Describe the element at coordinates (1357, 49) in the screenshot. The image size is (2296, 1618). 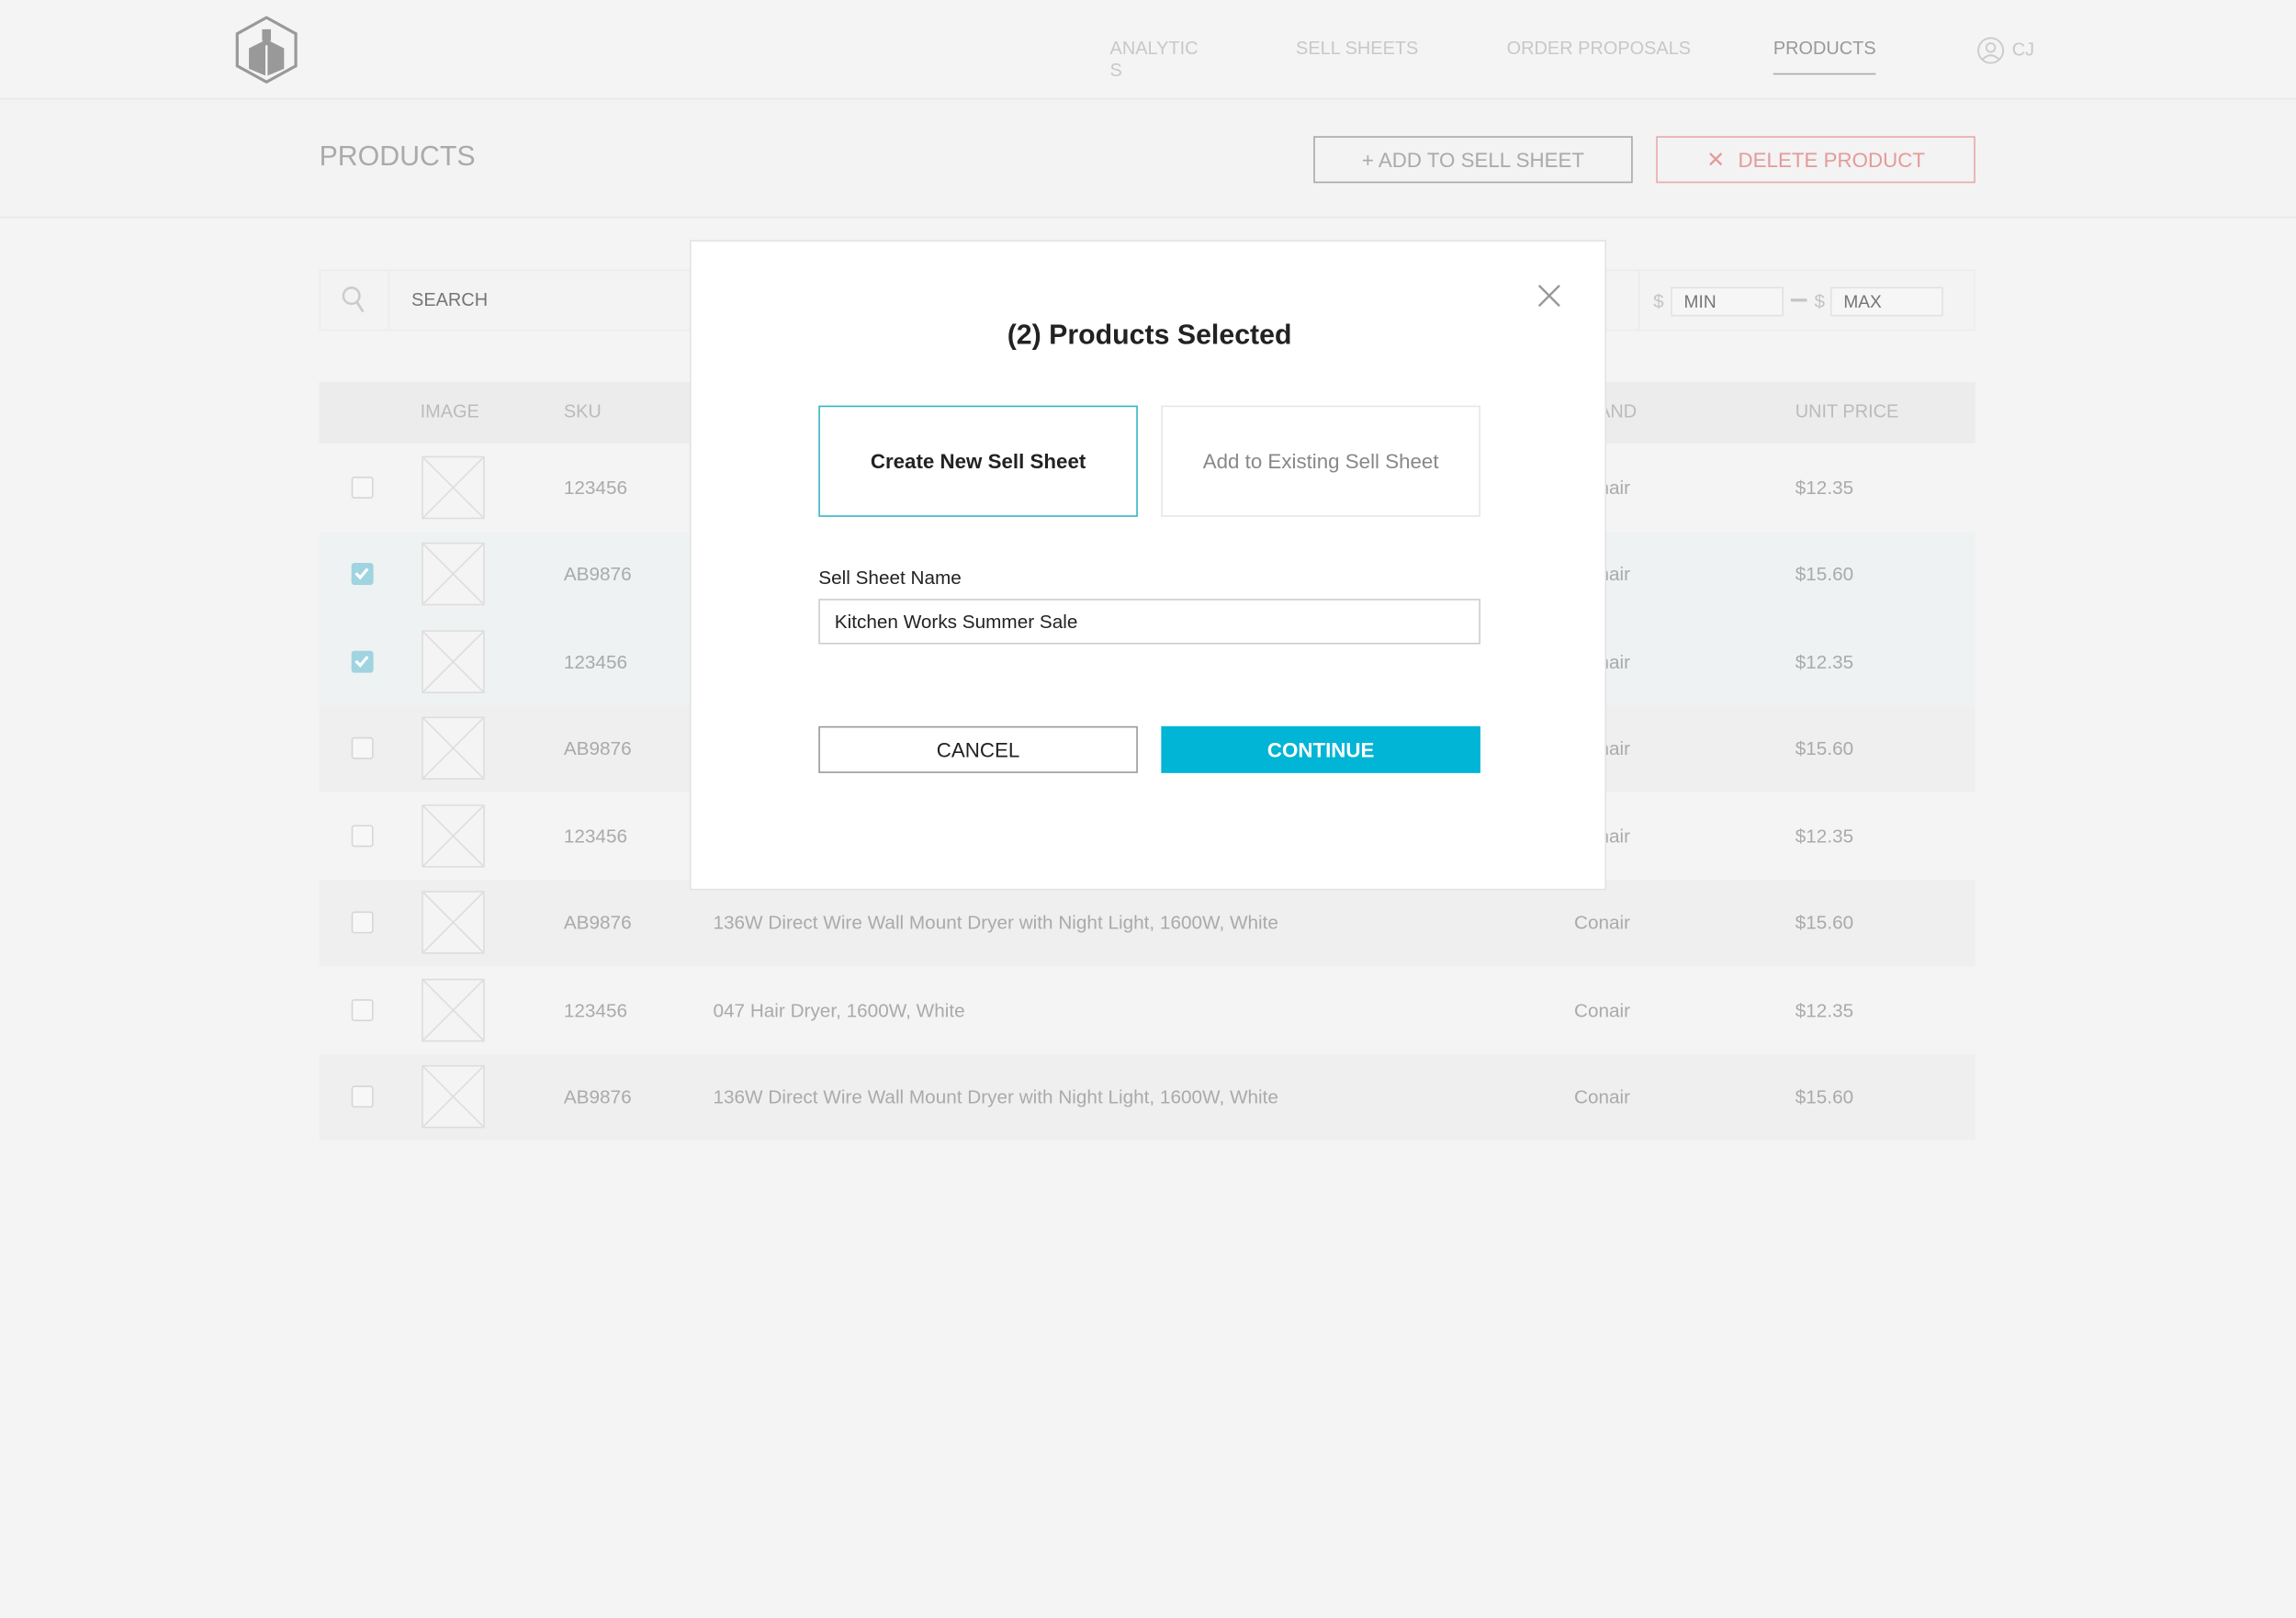
I see `nav-sell-sheets: SELL SHEETS` at that location.